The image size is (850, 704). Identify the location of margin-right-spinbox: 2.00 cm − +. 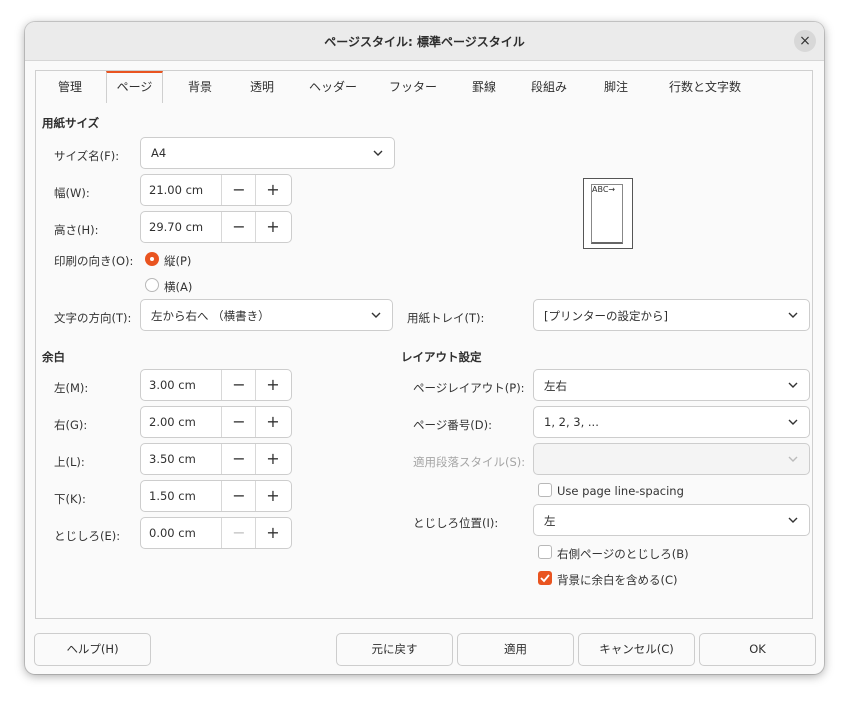
(216, 422).